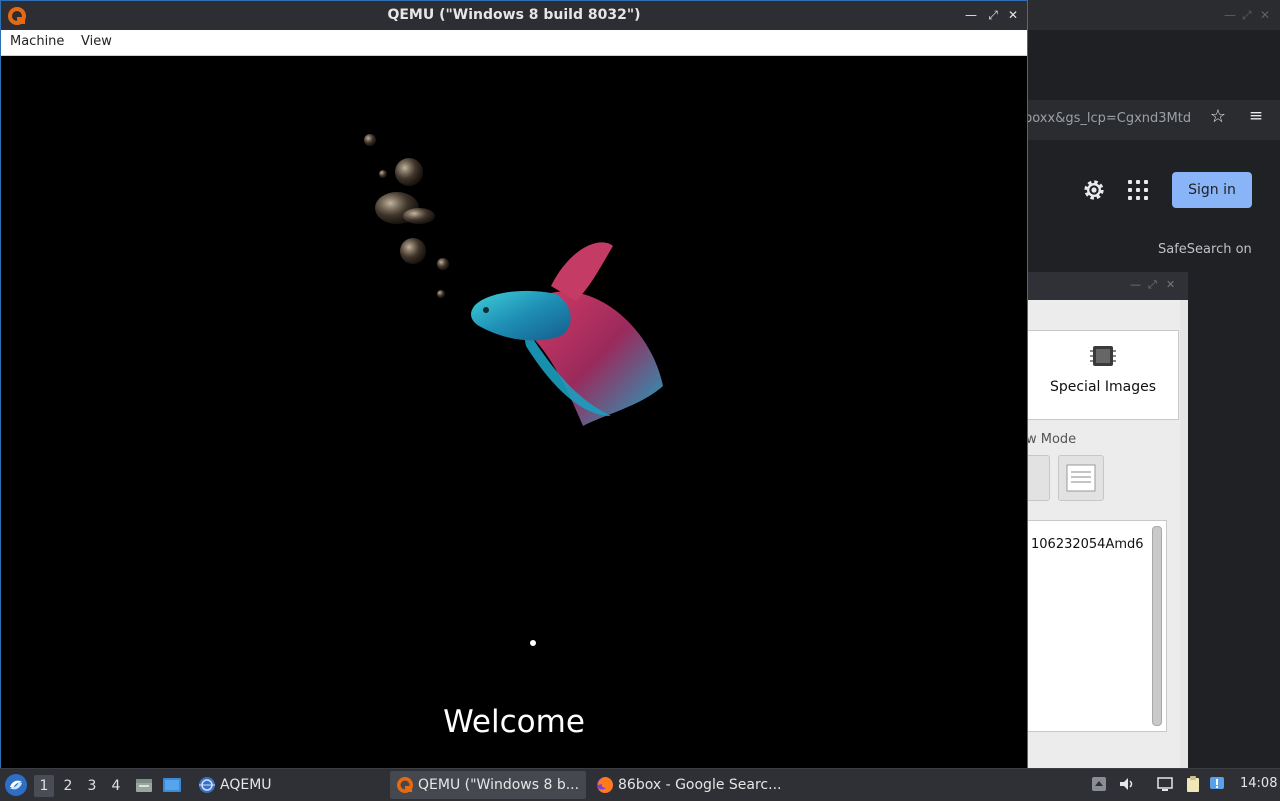 The image size is (1280, 801). What do you see at coordinates (1051, 439) in the screenshot?
I see `view-mode-label: w Mode` at bounding box center [1051, 439].